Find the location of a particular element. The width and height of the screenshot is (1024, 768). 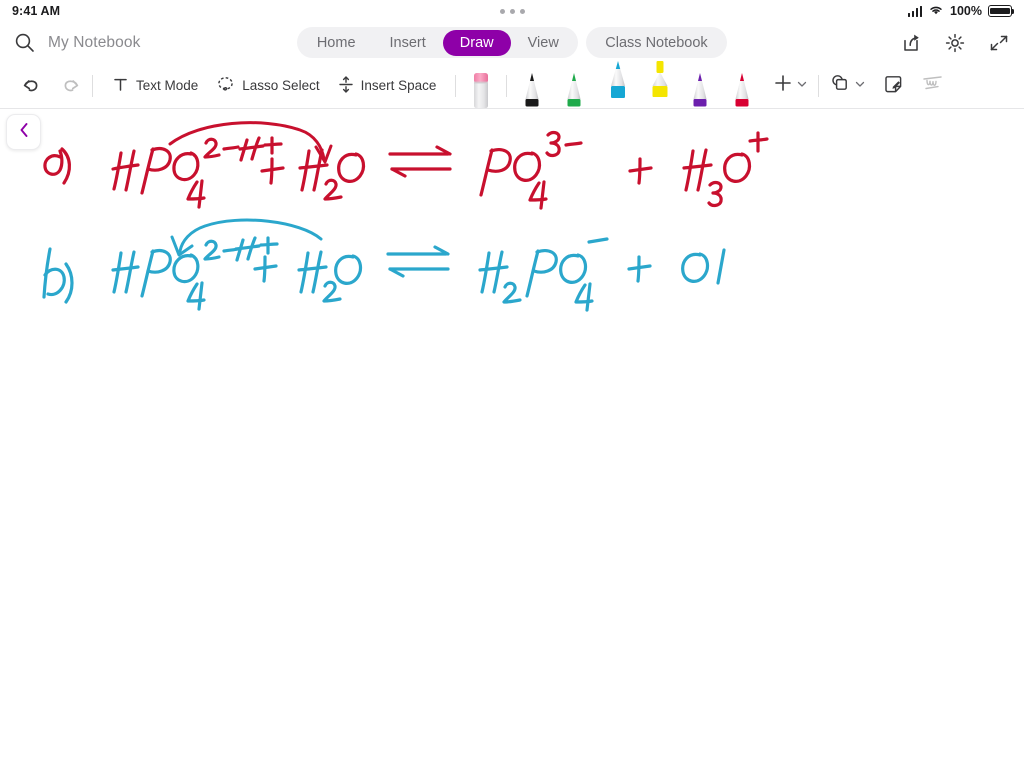

cellular-signal-icon is located at coordinates (915, 11).